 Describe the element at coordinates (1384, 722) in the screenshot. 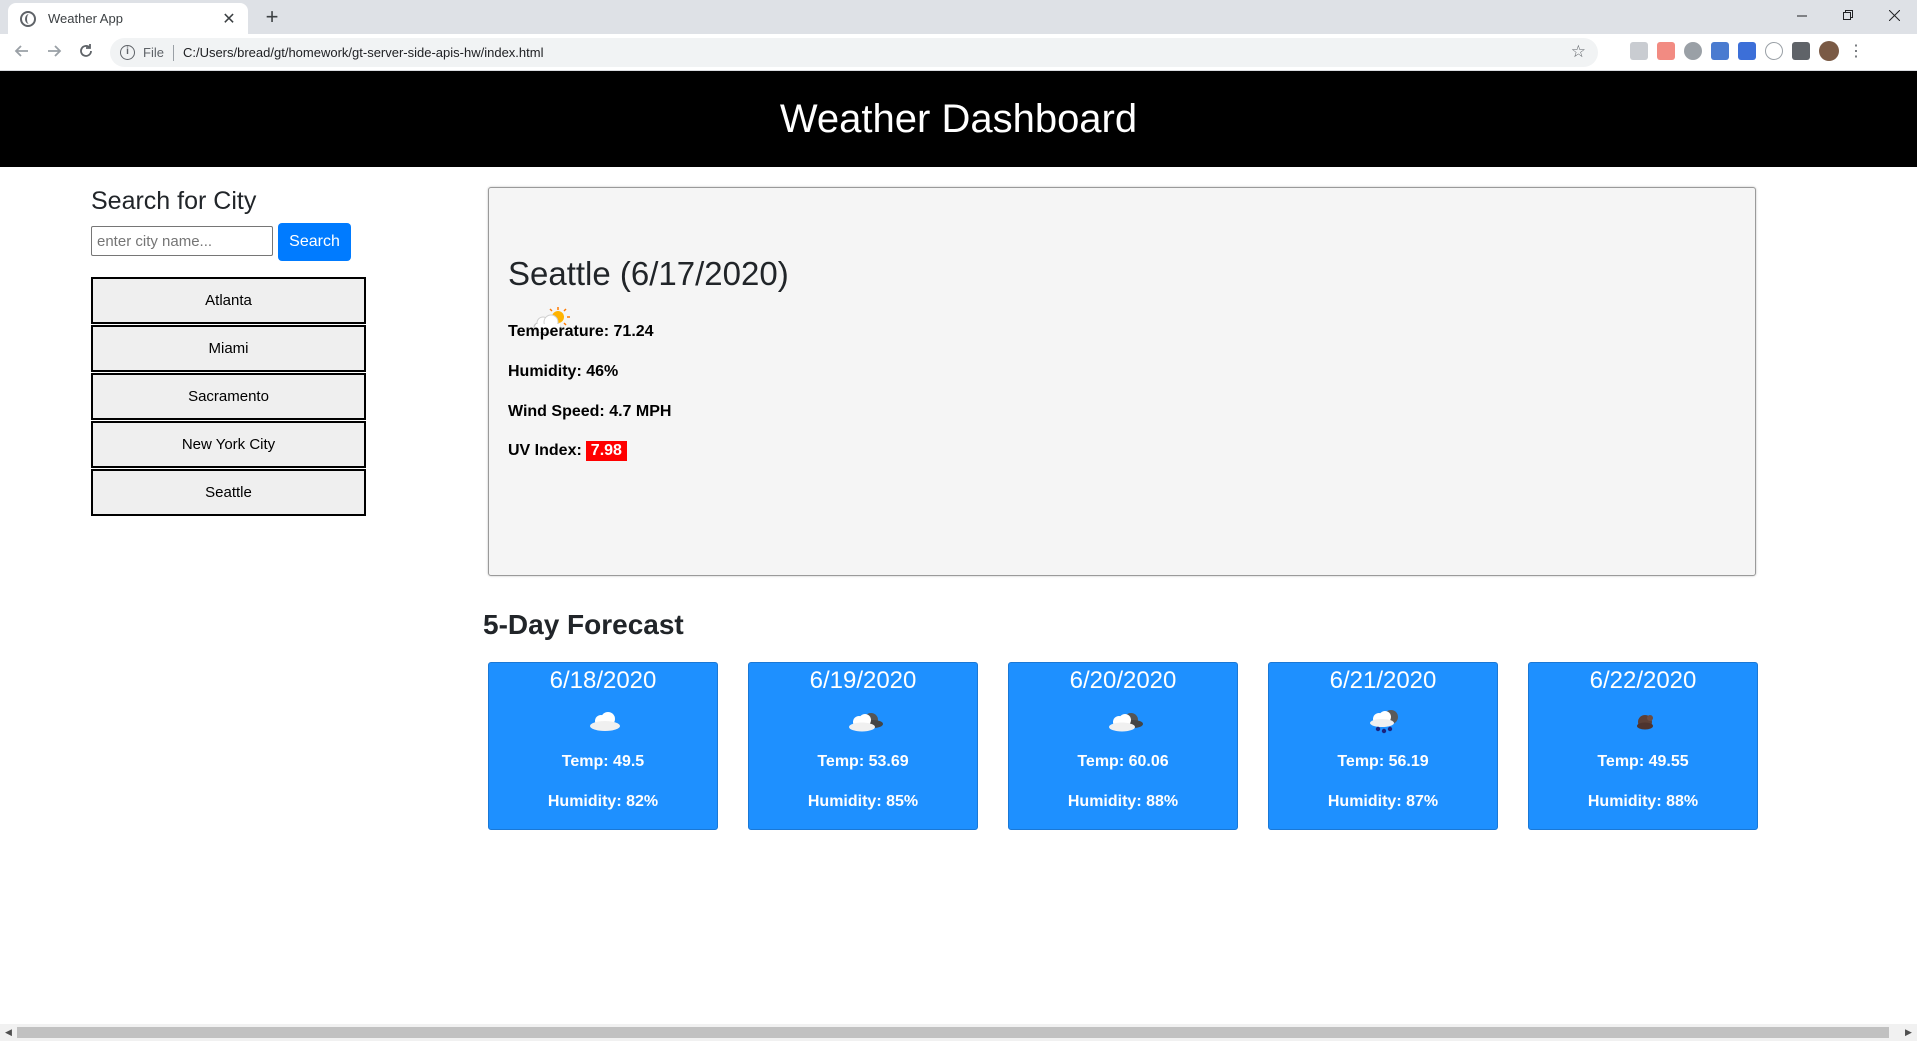

I see `rain-cloud-icon` at that location.